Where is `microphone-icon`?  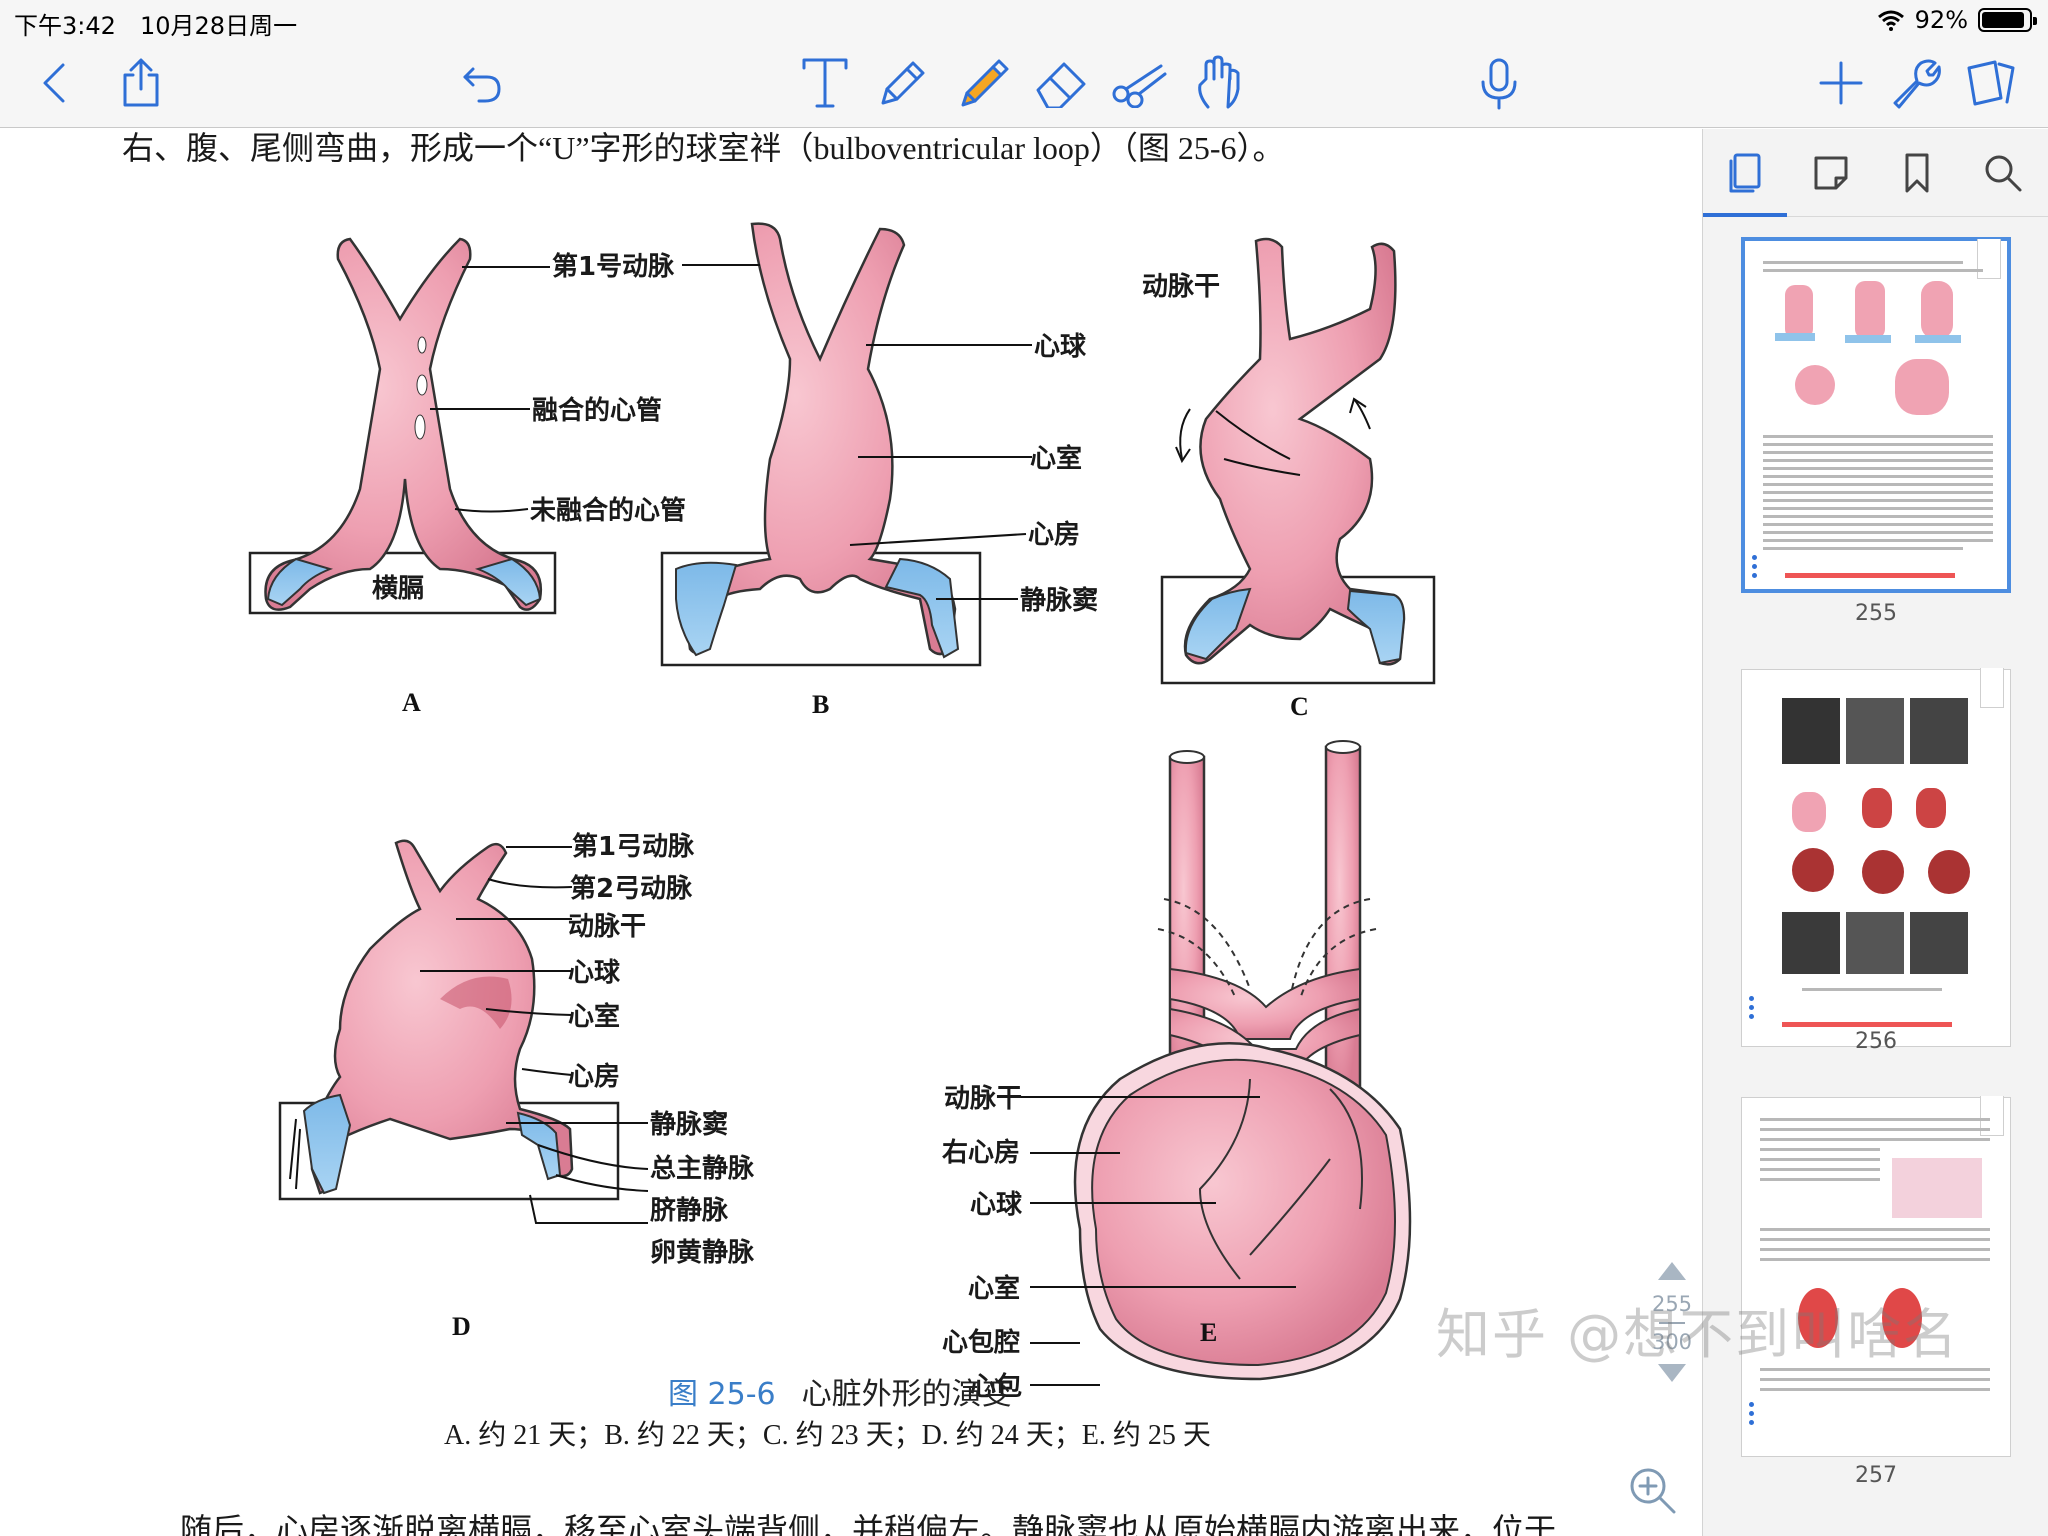 microphone-icon is located at coordinates (1499, 84).